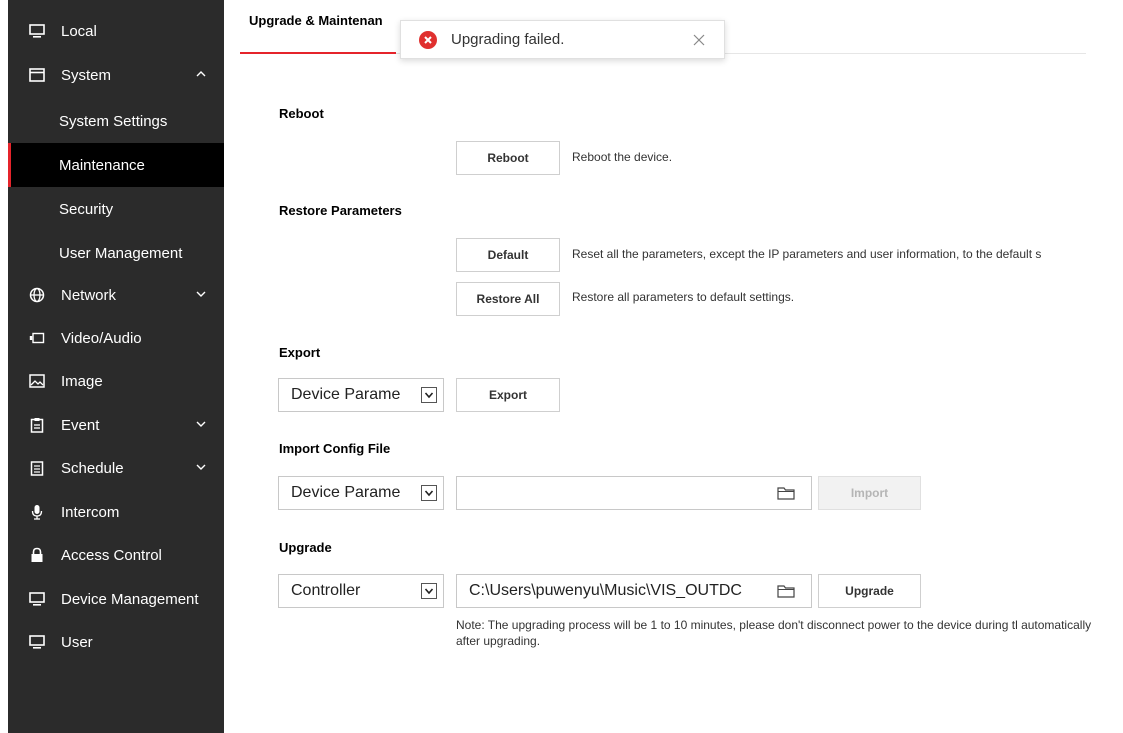  I want to click on import-section-title: Import Config File, so click(335, 448).